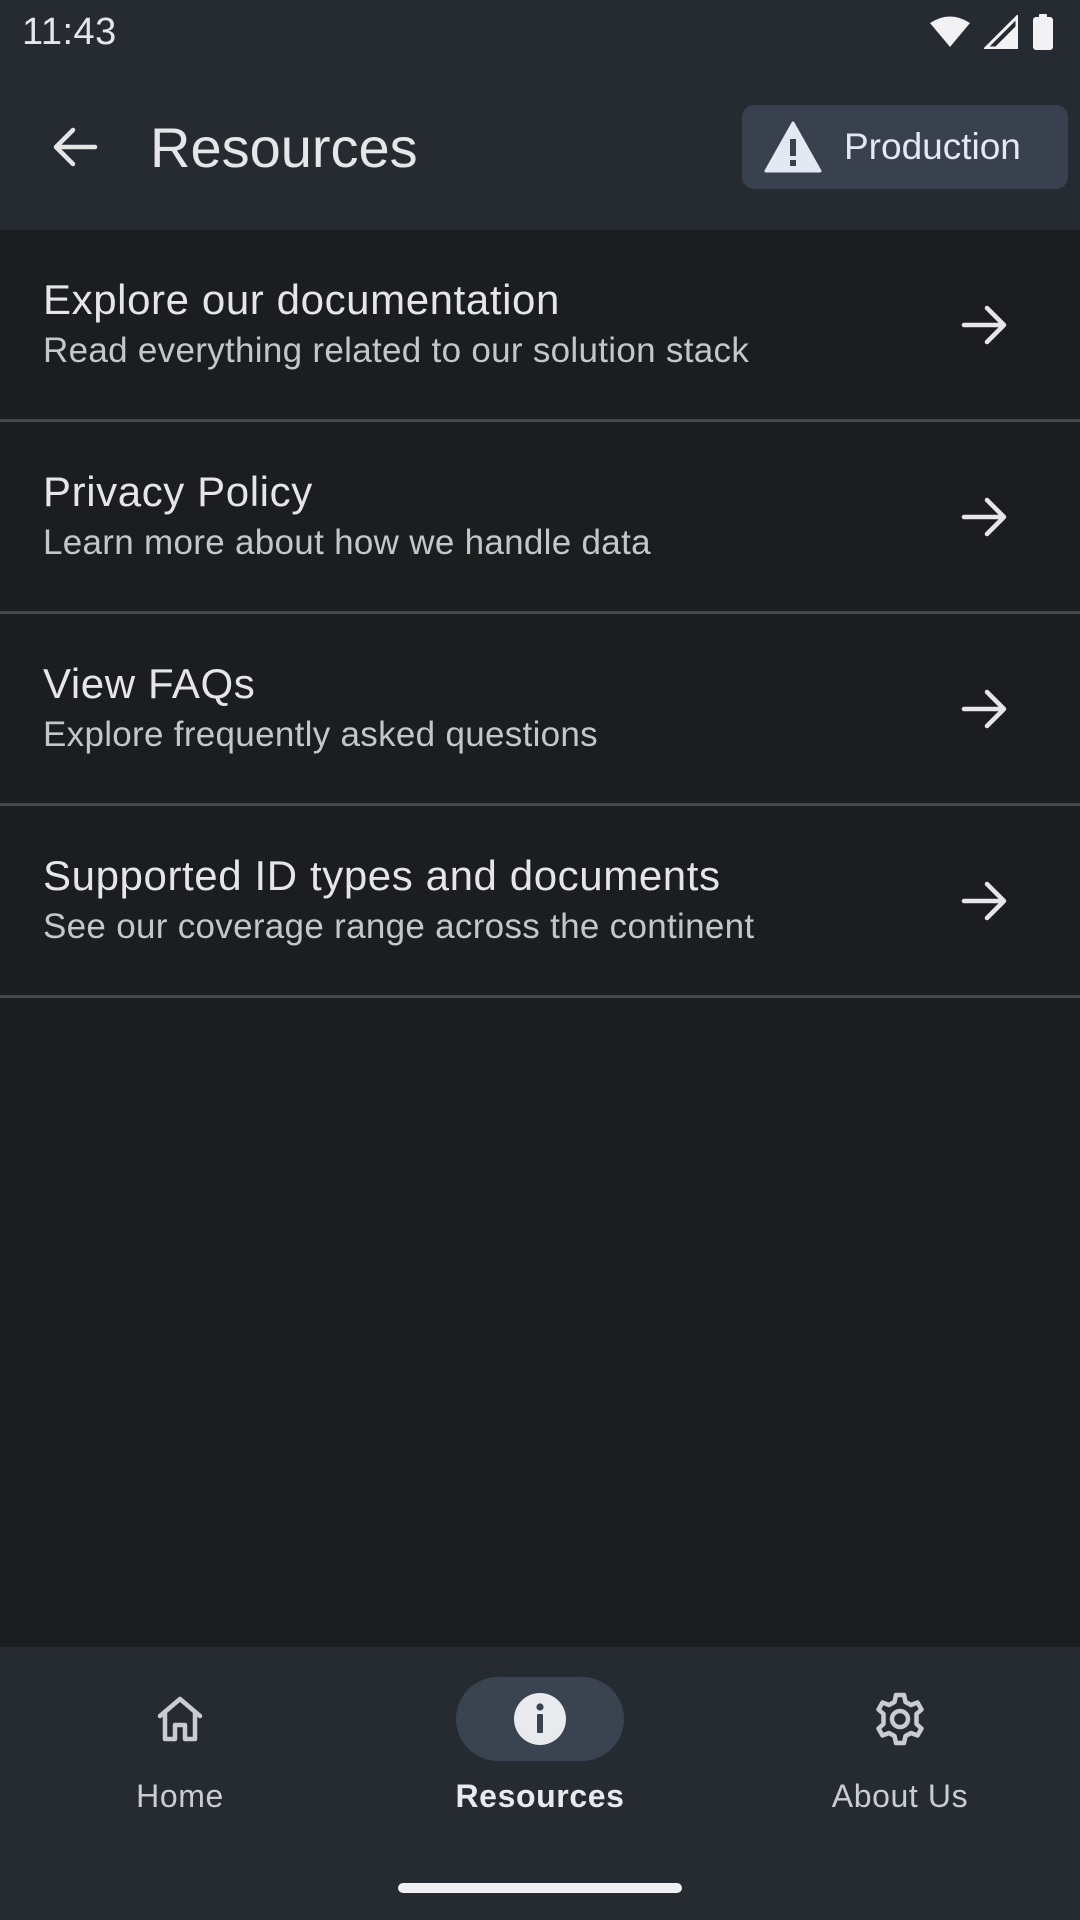 This screenshot has width=1080, height=1920. I want to click on back-button, so click(75, 147).